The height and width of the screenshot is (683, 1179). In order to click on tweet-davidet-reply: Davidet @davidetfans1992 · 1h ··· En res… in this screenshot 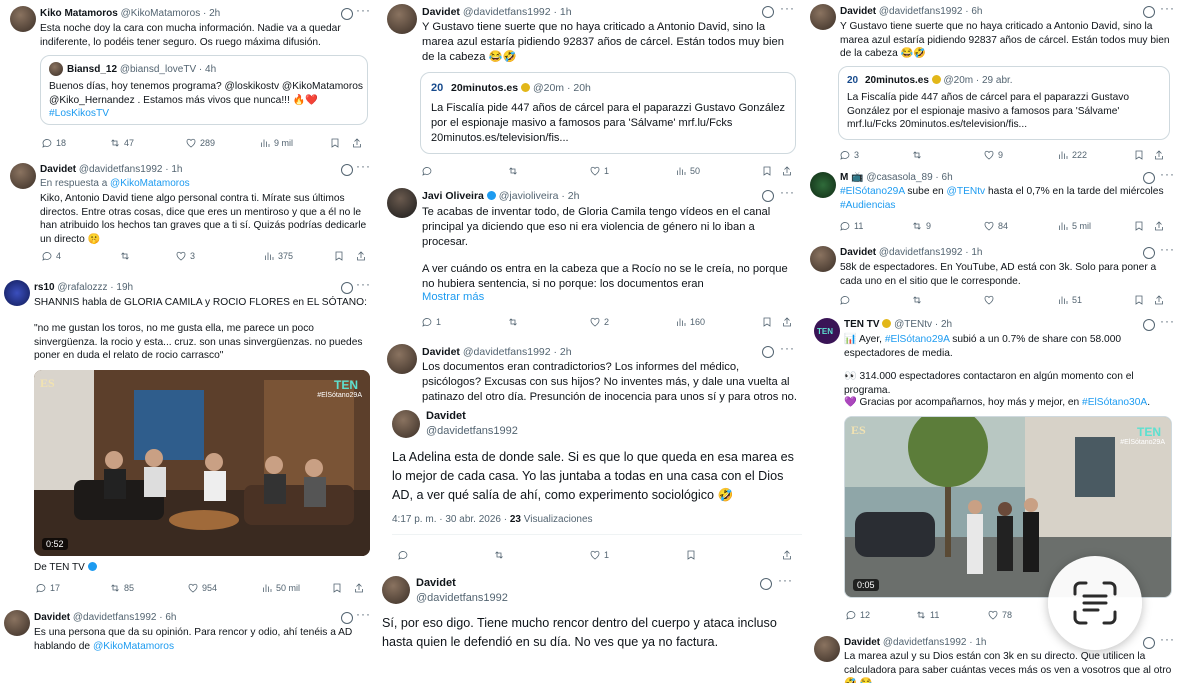, I will do `click(189, 214)`.